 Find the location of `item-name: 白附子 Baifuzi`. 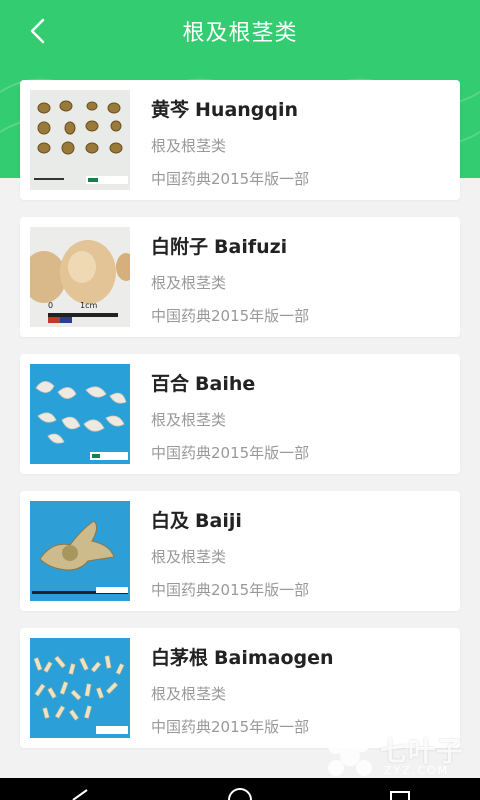

item-name: 白附子 Baifuzi is located at coordinates (230, 245).